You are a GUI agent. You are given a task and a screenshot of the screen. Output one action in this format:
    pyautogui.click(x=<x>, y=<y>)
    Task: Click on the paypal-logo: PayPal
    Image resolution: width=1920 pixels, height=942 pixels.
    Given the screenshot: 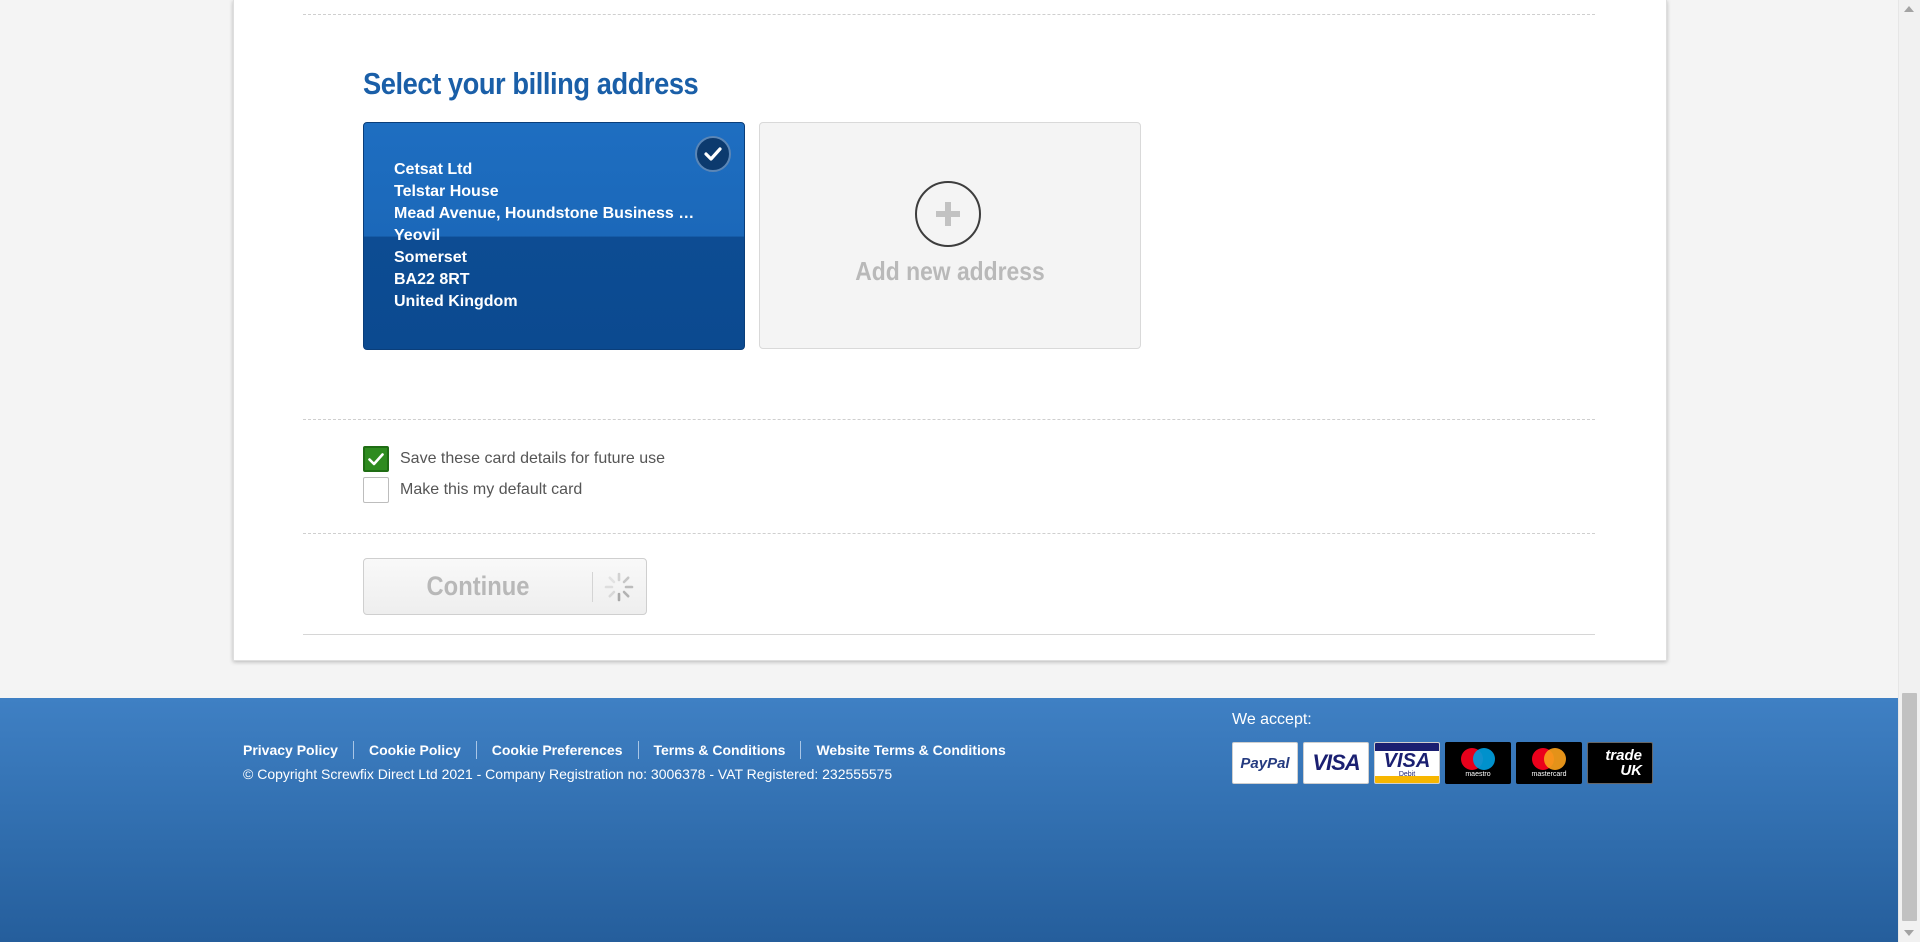 What is the action you would take?
    pyautogui.click(x=1265, y=763)
    